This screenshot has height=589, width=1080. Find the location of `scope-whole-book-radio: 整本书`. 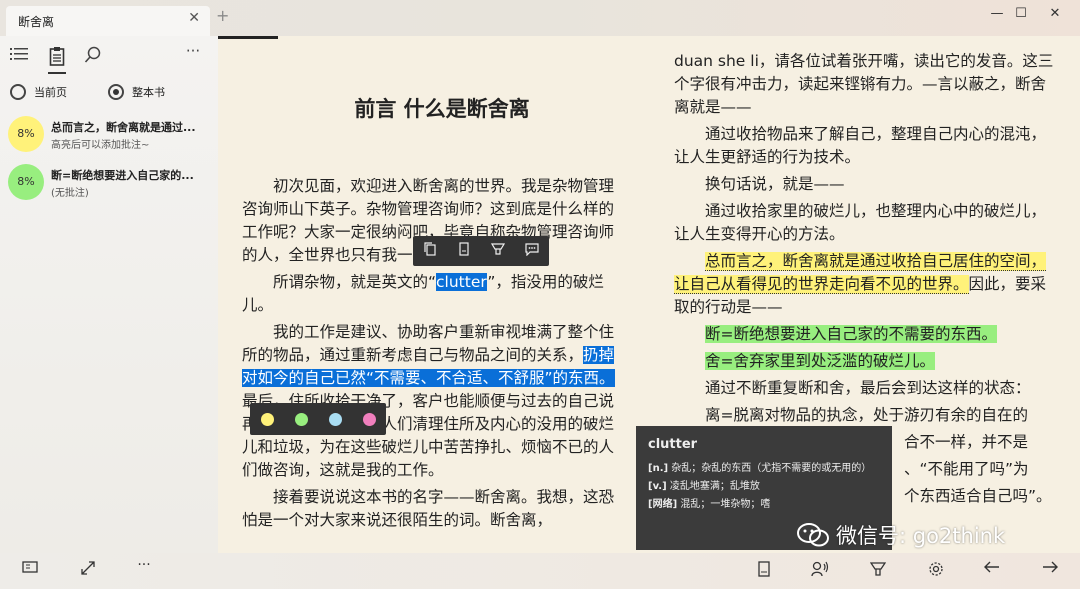

scope-whole-book-radio: 整本书 is located at coordinates (136, 92).